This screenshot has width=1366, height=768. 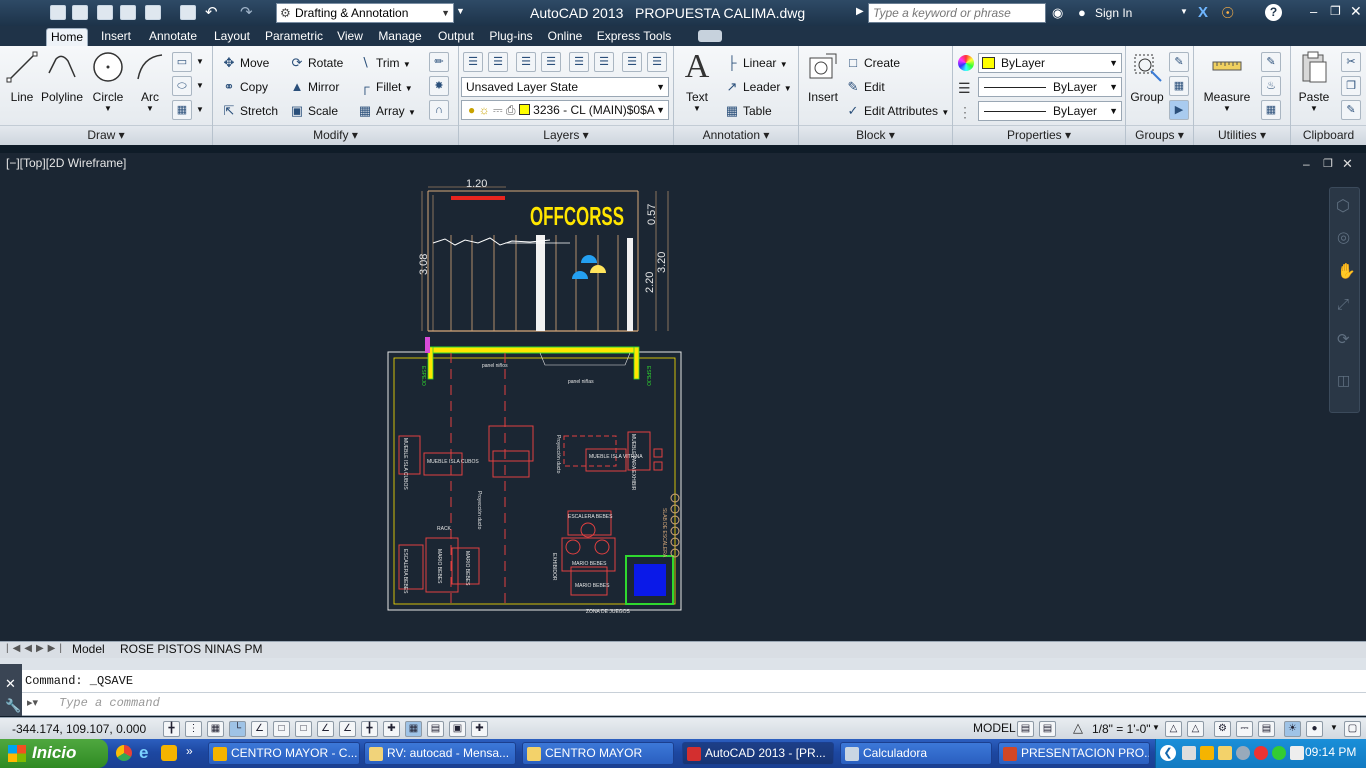 What do you see at coordinates (386, 111) in the screenshot?
I see `array-button: ▦ Array ▼` at bounding box center [386, 111].